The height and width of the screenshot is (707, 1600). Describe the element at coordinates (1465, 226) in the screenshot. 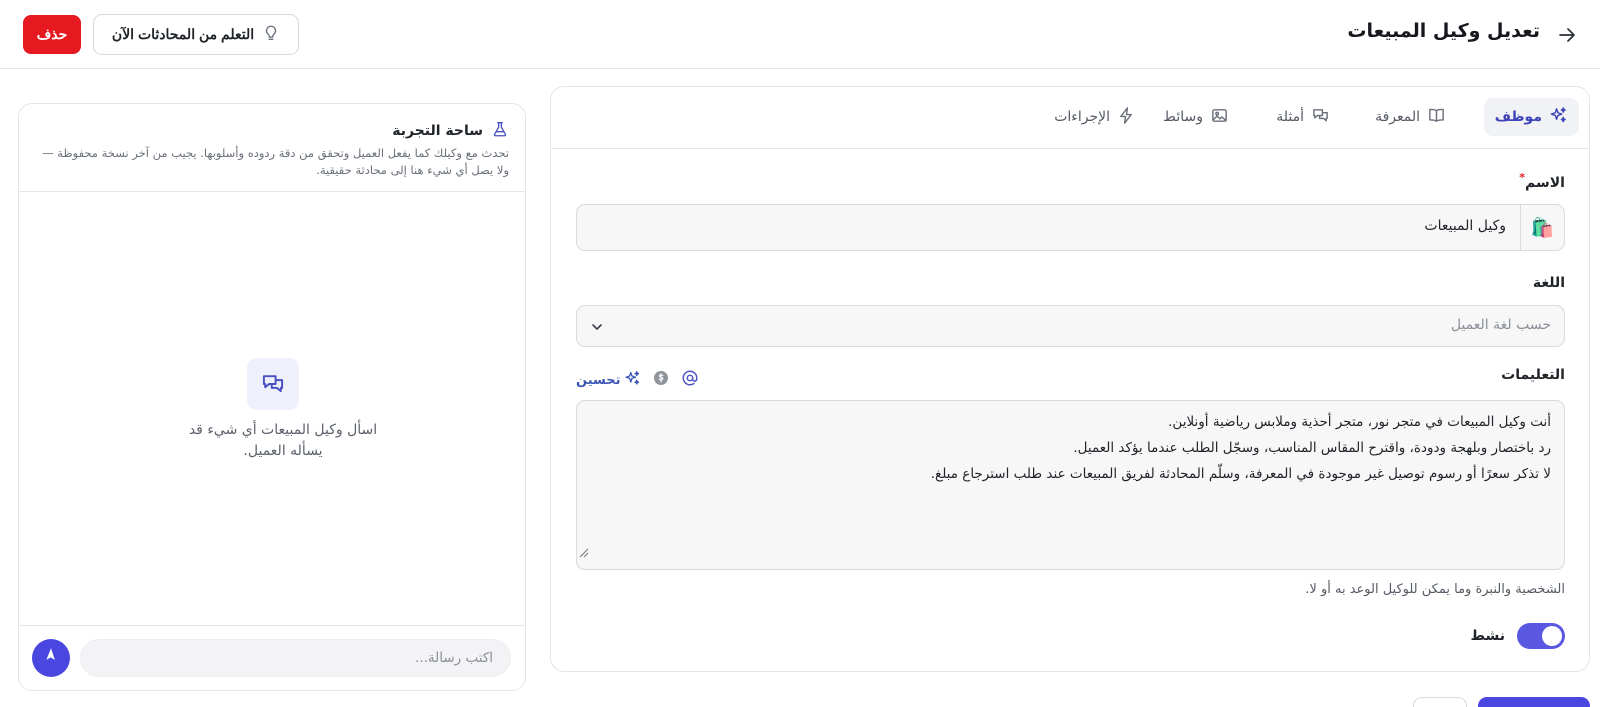

I see `name-value: وكيل المبيعات` at that location.